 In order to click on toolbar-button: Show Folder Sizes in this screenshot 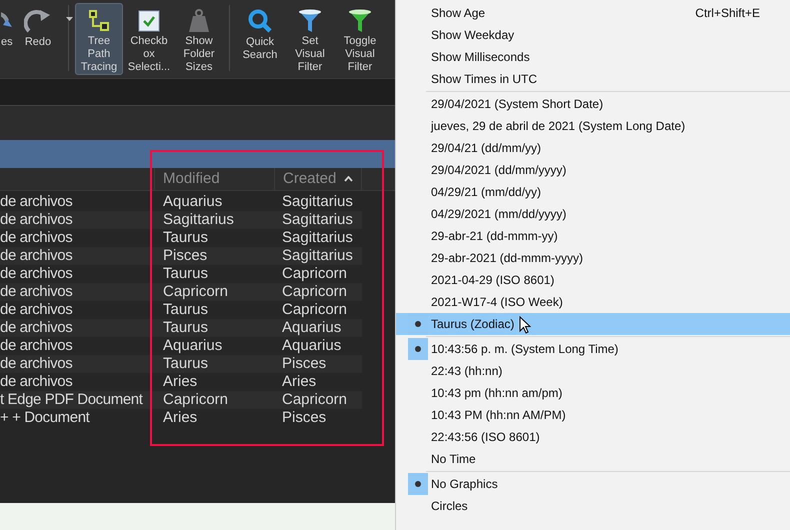, I will do `click(199, 39)`.